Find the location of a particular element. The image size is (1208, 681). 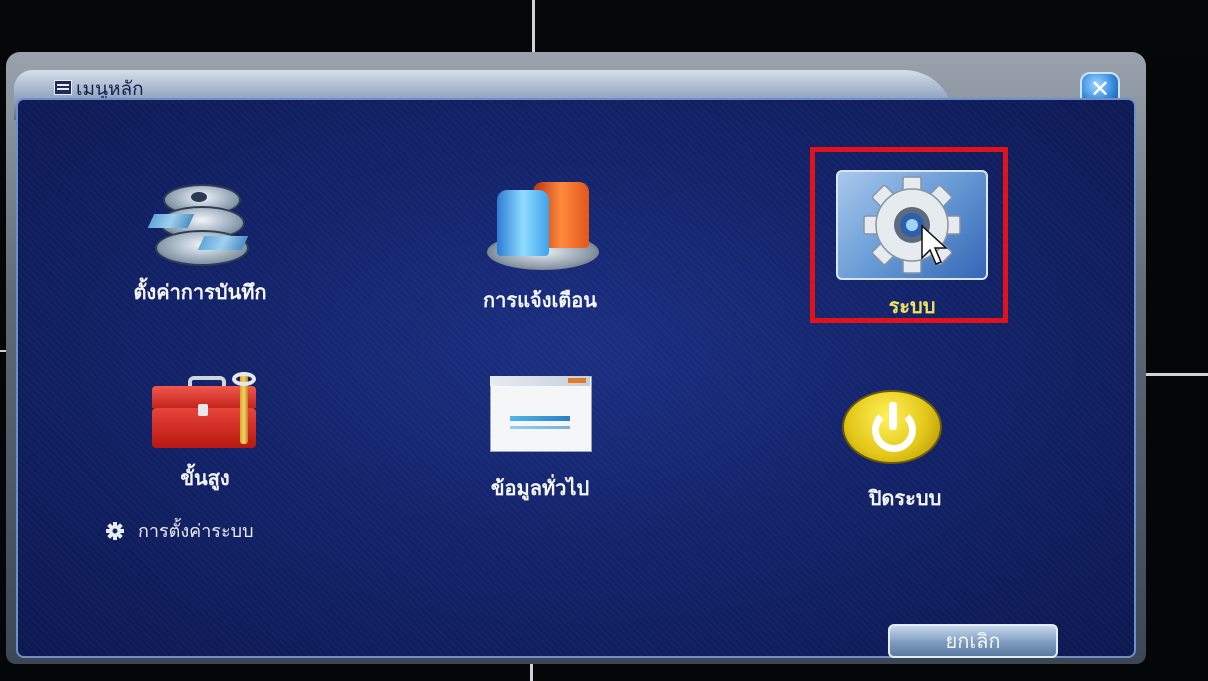

menu-item-shutdown: ปิดระบบ is located at coordinates (905, 453).